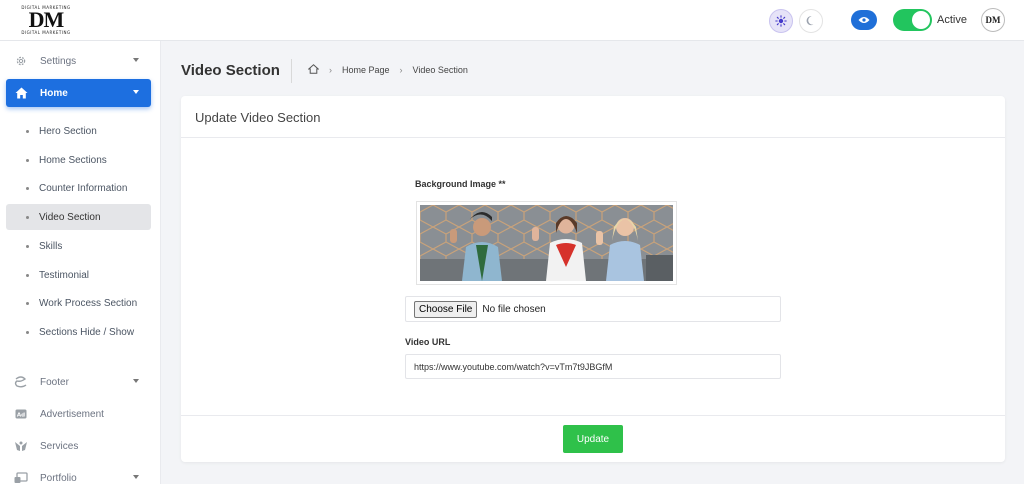 This screenshot has width=1024, height=484. I want to click on file-status-text: No file chosen, so click(514, 309).